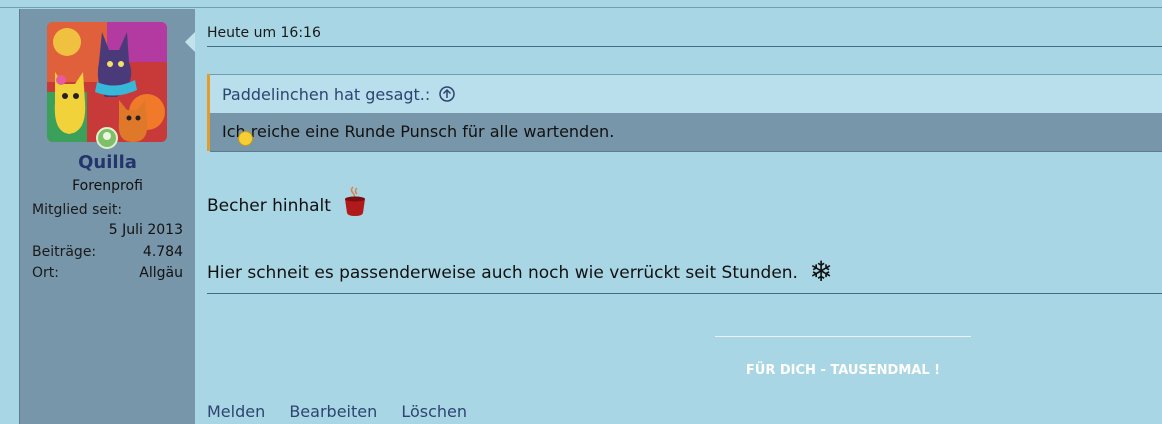 This screenshot has width=1162, height=424. I want to click on online-status-icon, so click(107, 138).